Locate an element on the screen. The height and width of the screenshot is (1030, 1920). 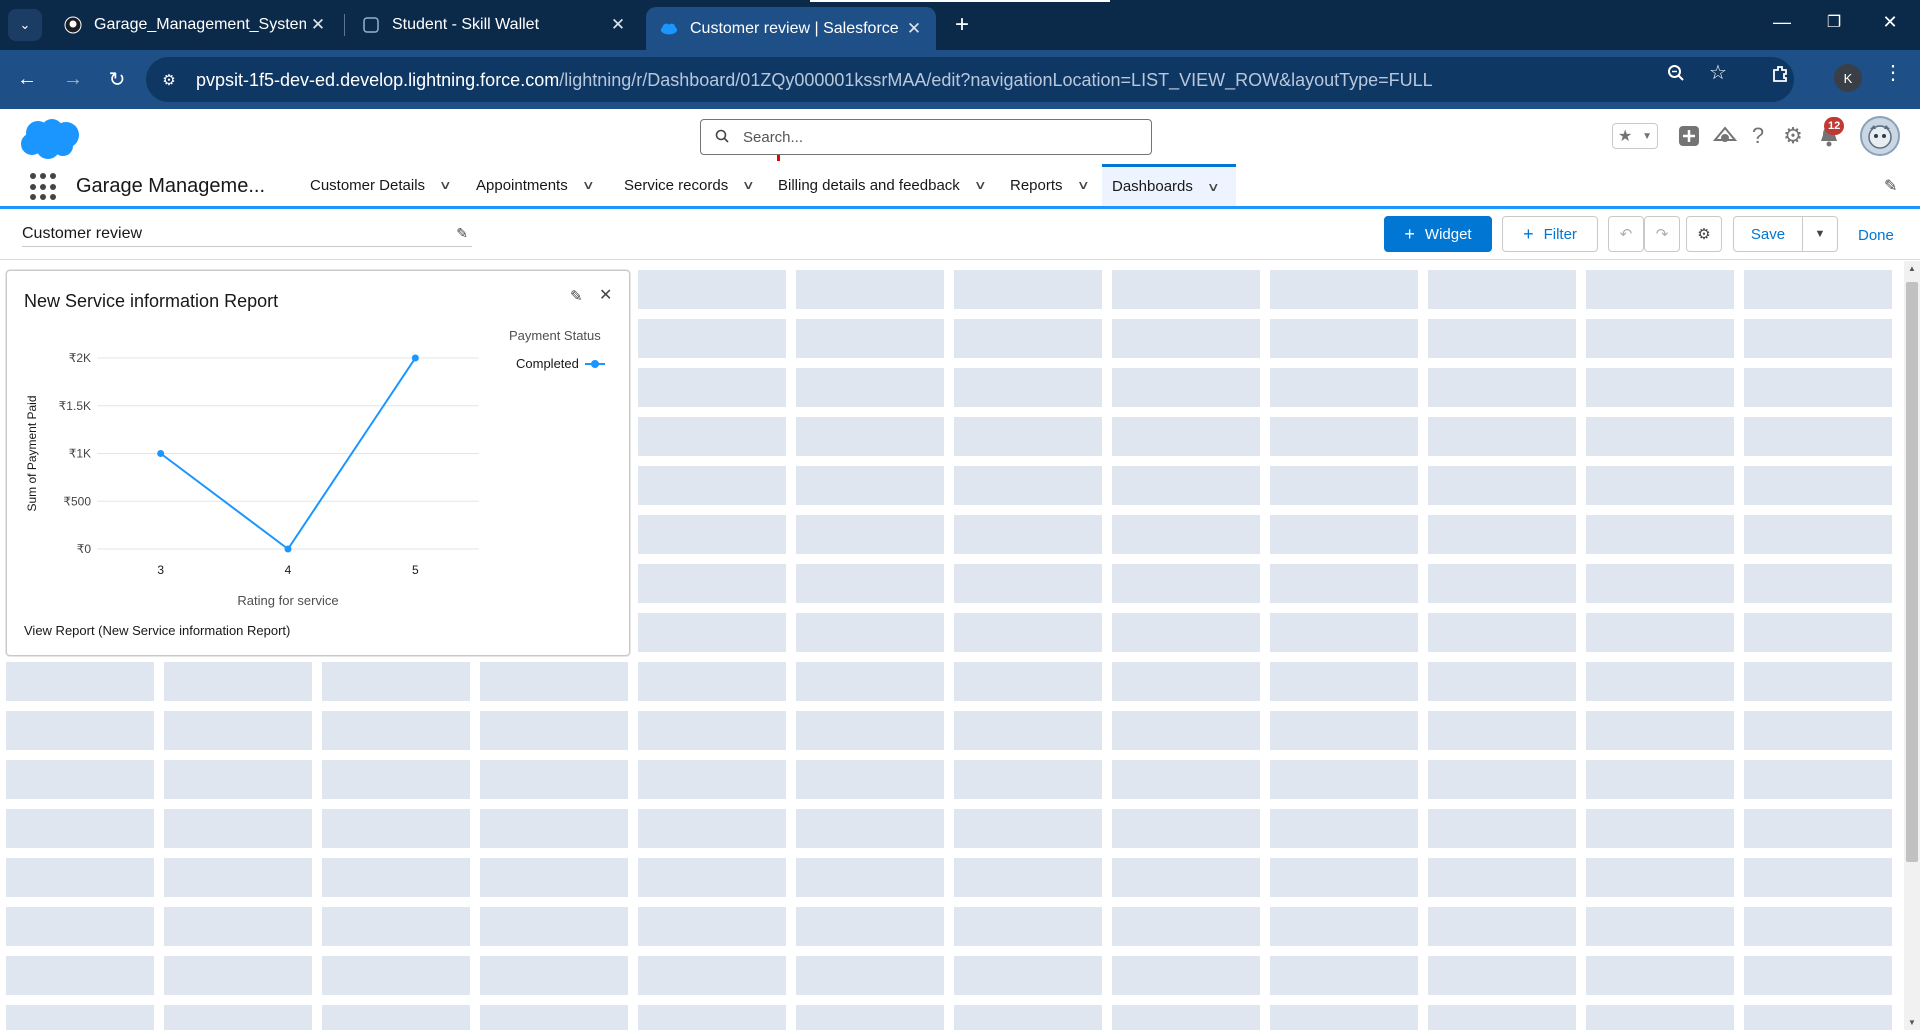
more-menu-icon: ⋮ is located at coordinates (1893, 72).